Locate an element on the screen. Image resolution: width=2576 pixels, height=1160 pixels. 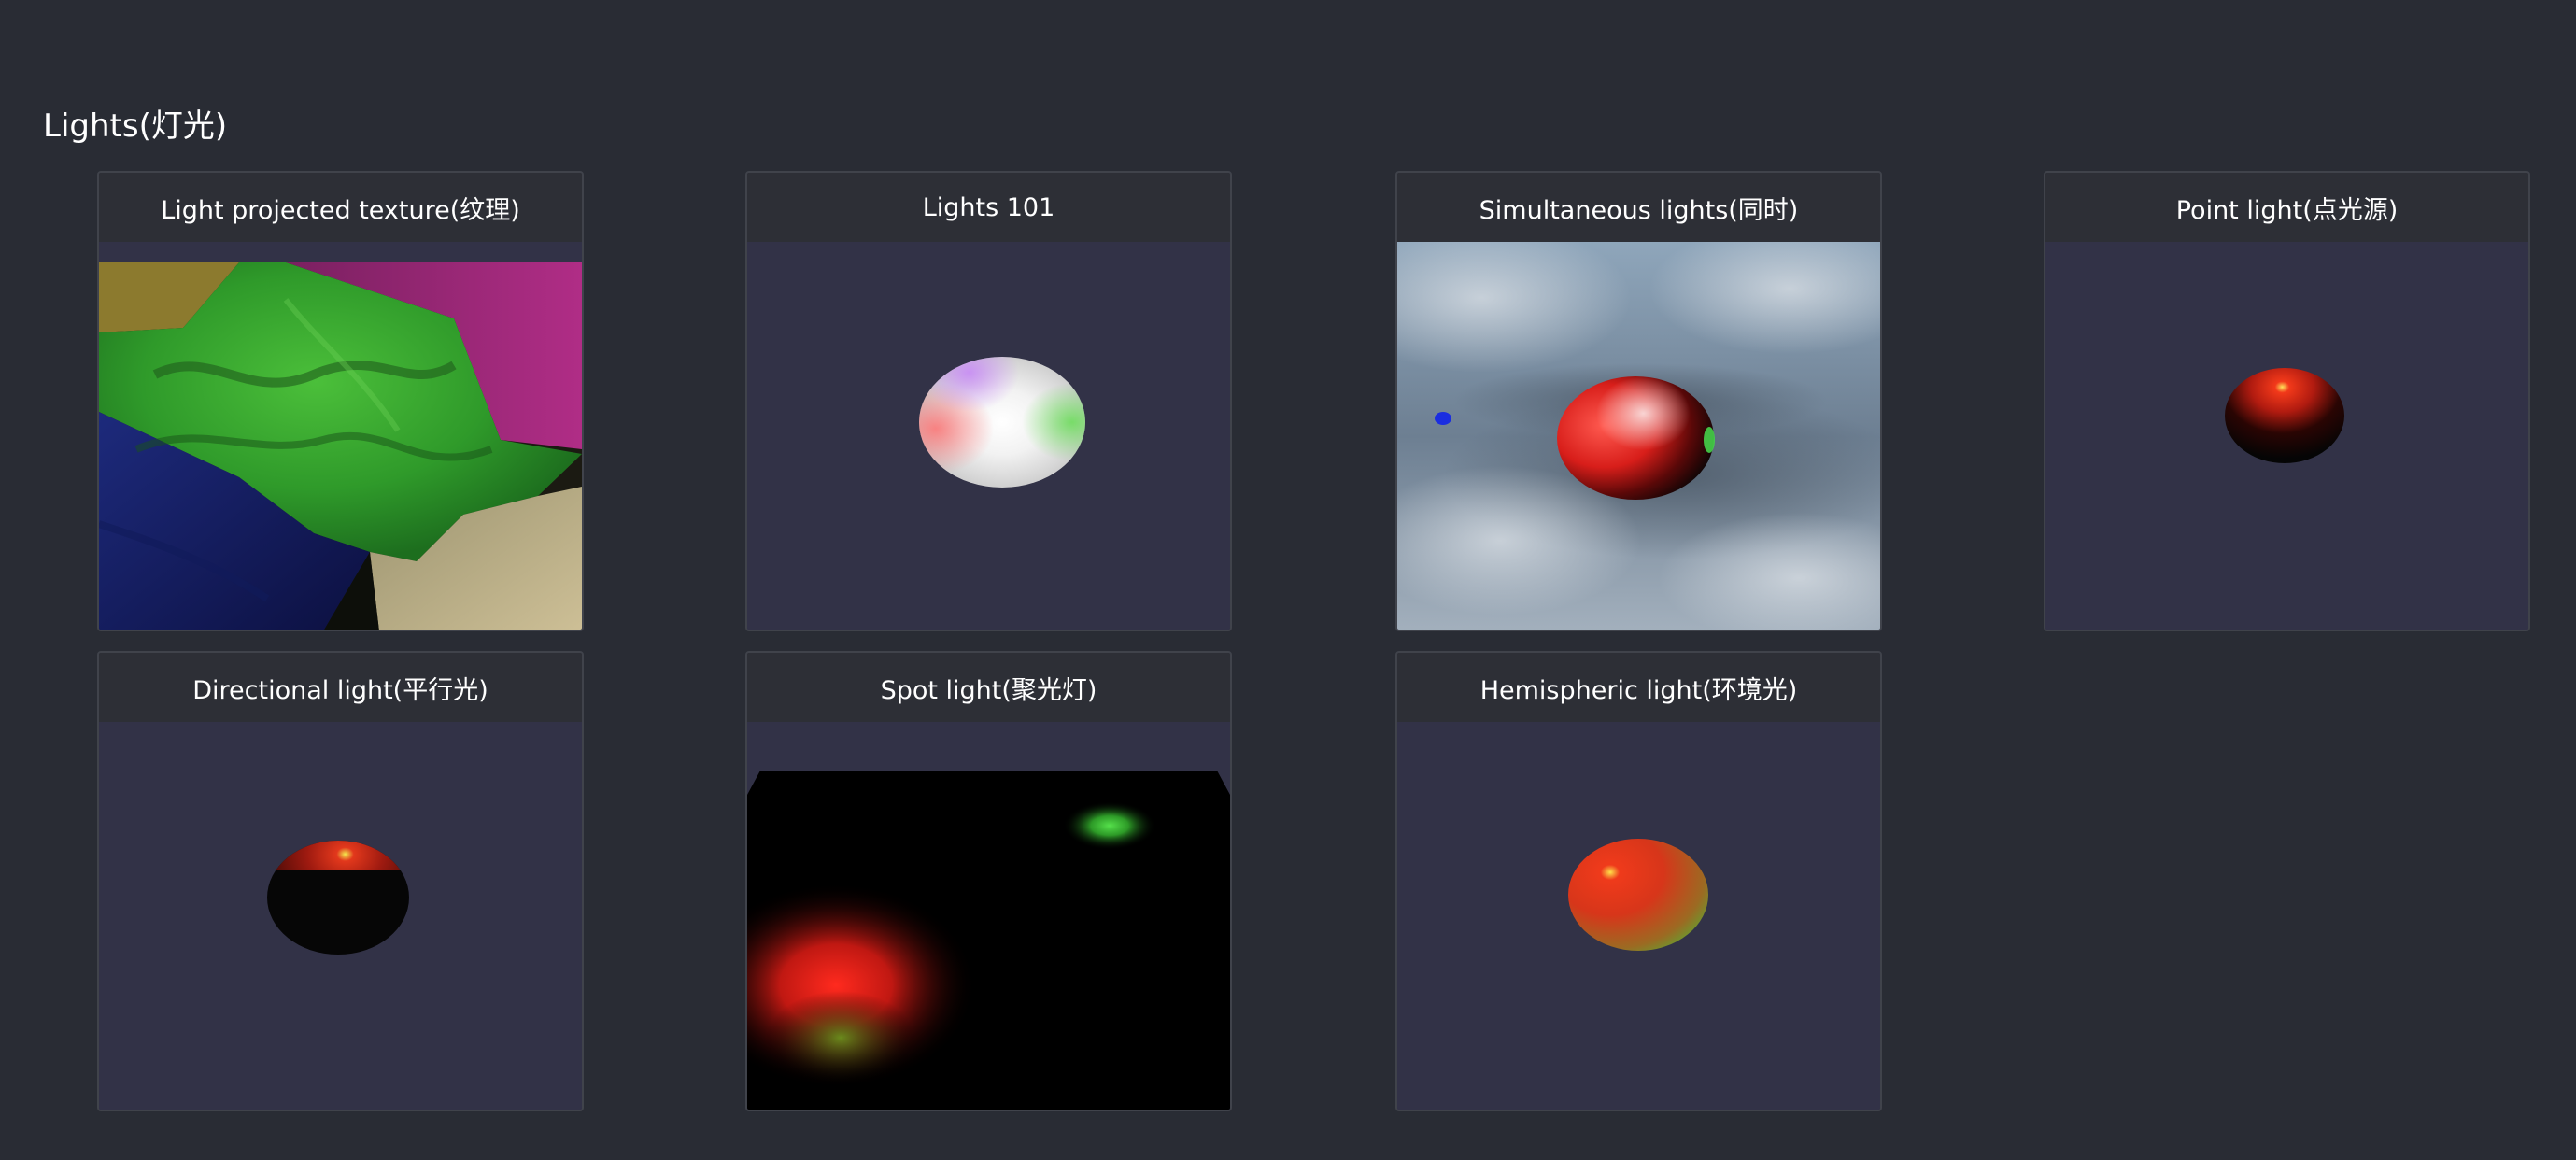
card-light-projected-texture: Light projected texture(纹理) is located at coordinates (340, 401).